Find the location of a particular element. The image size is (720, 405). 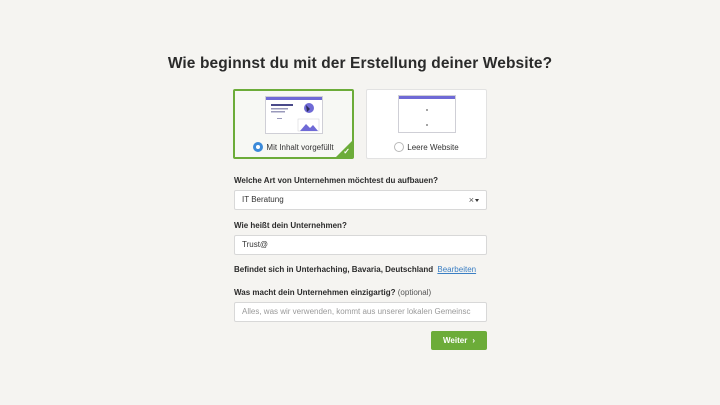

option-label-row: Leere Website is located at coordinates (426, 147).